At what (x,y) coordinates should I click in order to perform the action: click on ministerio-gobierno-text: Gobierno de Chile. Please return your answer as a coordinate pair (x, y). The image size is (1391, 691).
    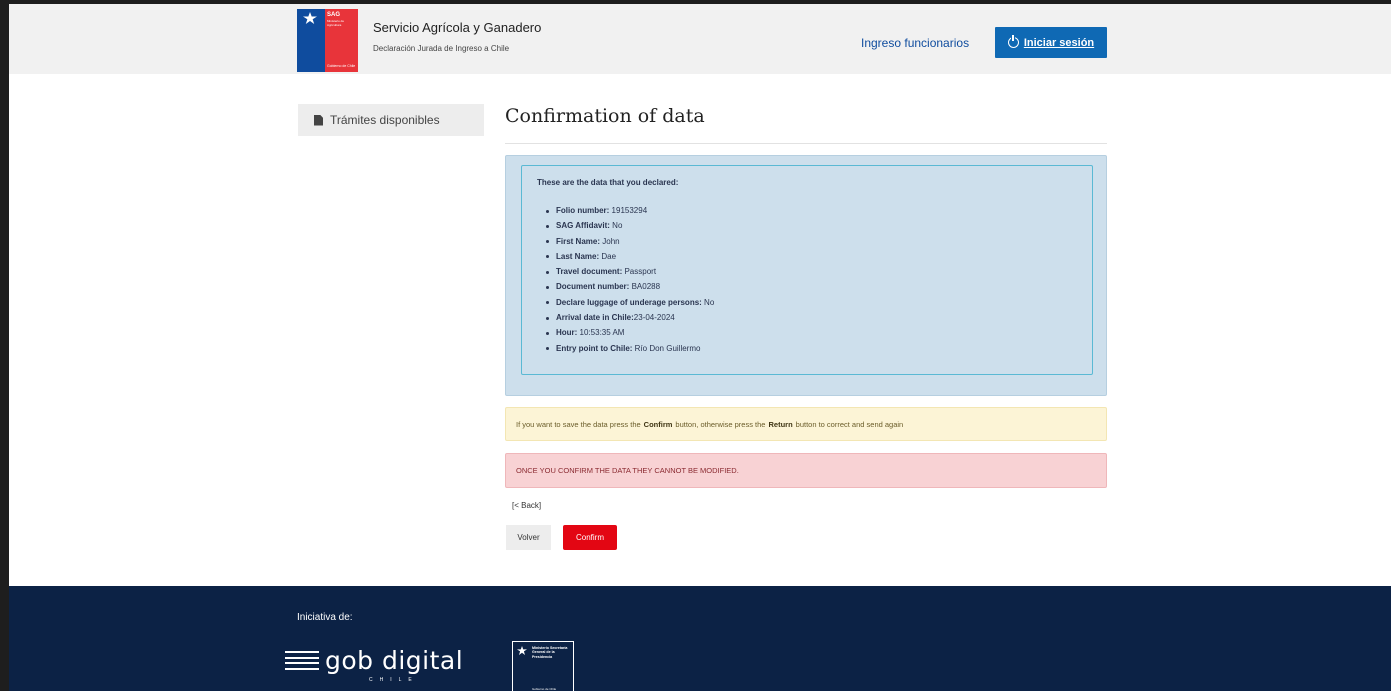
    Looking at the image, I should click on (544, 689).